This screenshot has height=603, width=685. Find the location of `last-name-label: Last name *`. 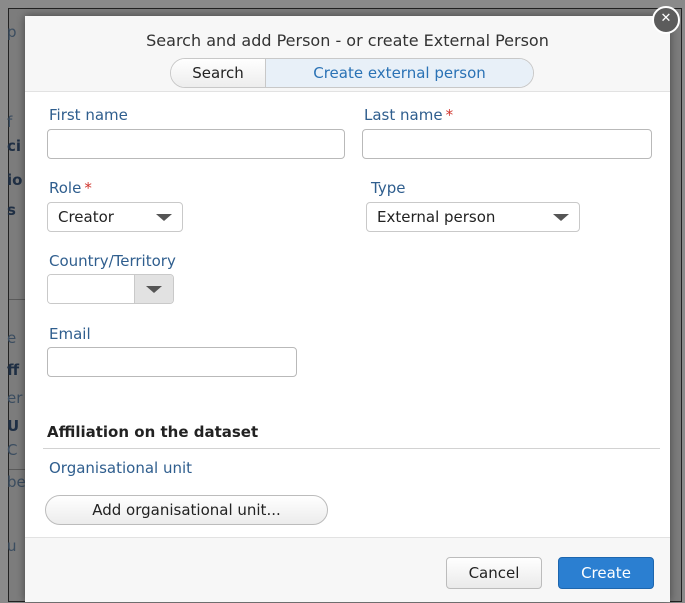

last-name-label: Last name * is located at coordinates (408, 115).